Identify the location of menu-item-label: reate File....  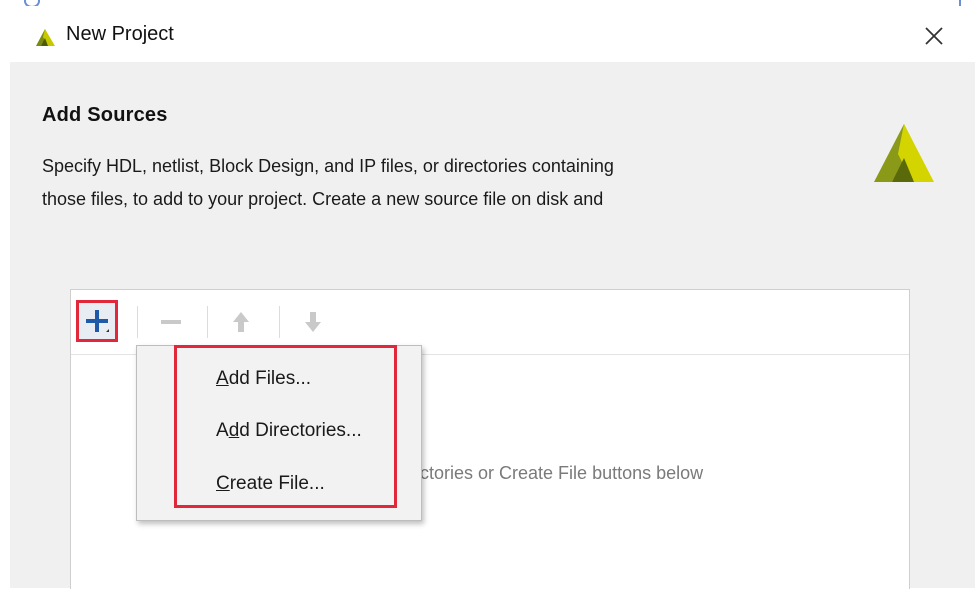
(277, 483).